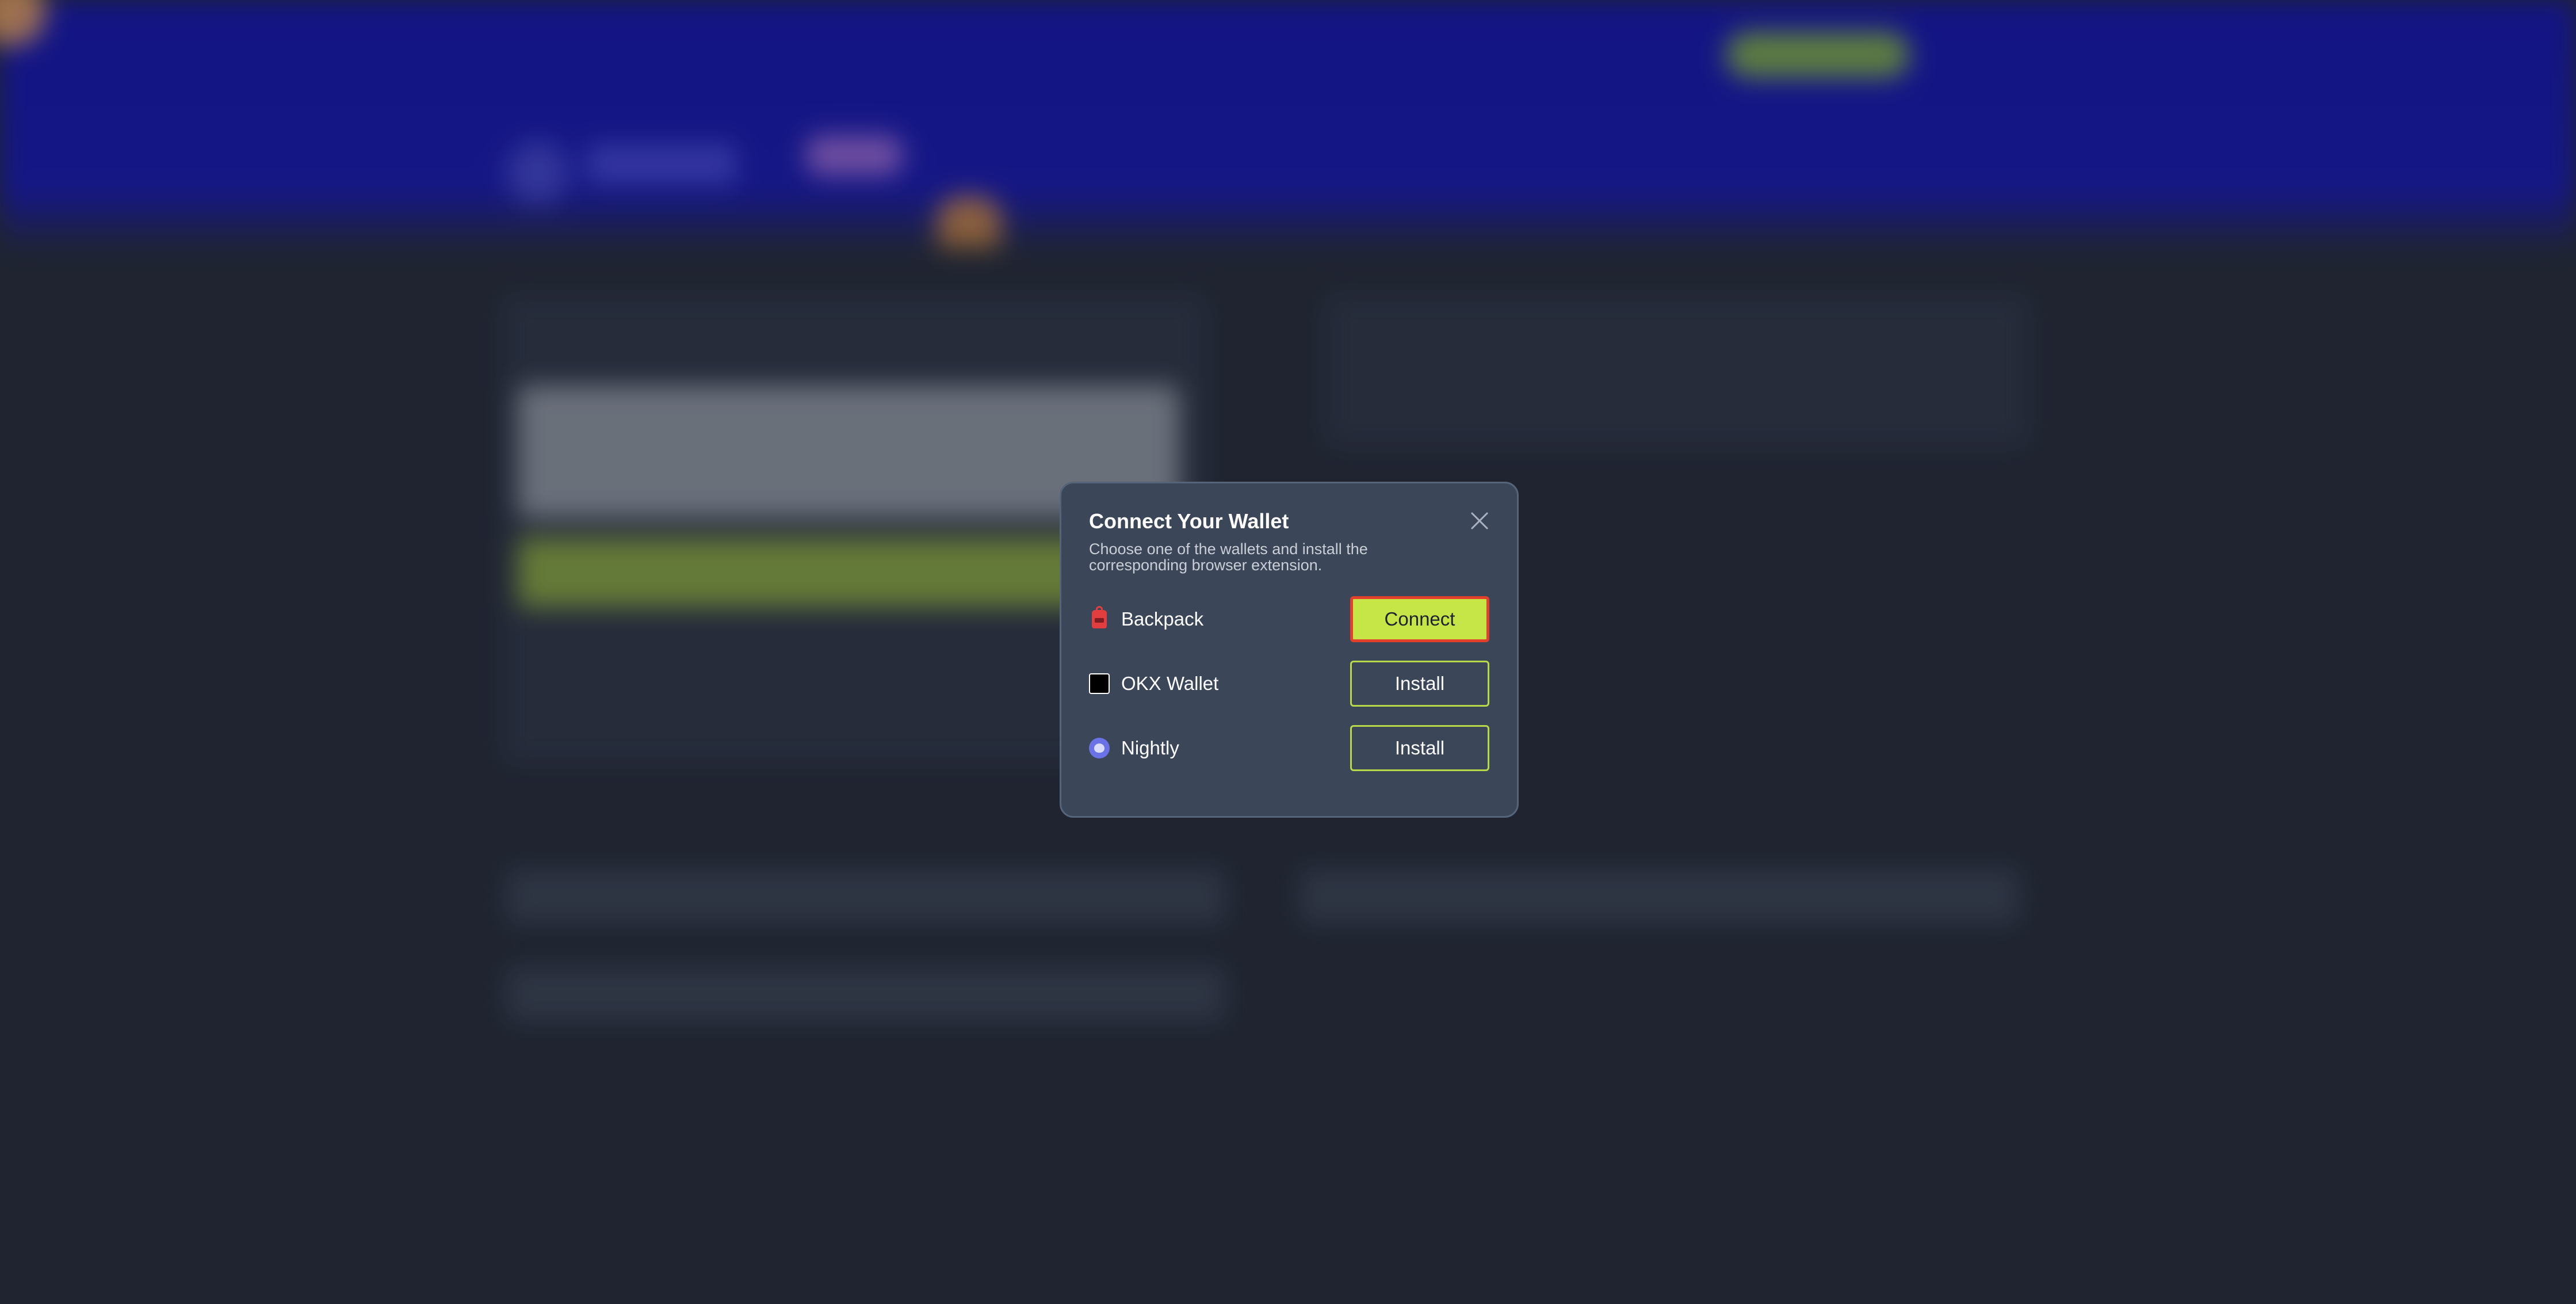 The width and height of the screenshot is (2576, 1304). I want to click on close-icon, so click(1479, 520).